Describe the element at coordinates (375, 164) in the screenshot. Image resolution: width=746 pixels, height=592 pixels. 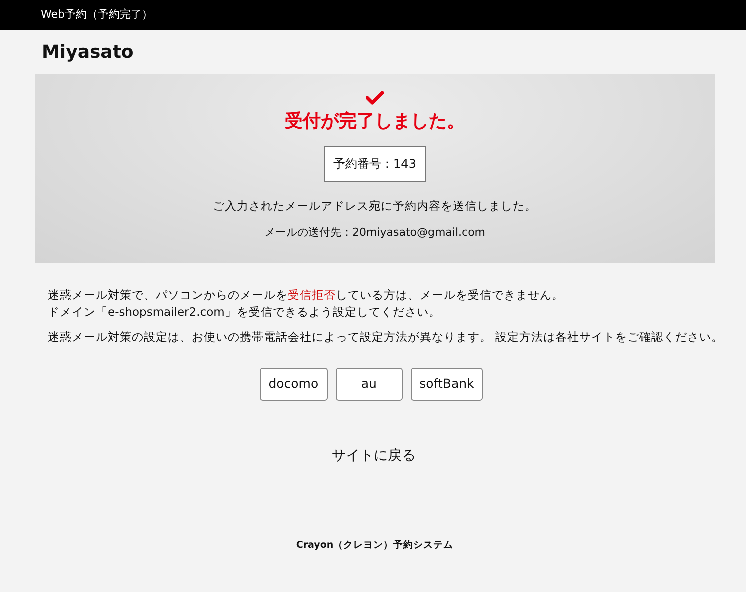
I see `reservation-number: 予約番号：143` at that location.